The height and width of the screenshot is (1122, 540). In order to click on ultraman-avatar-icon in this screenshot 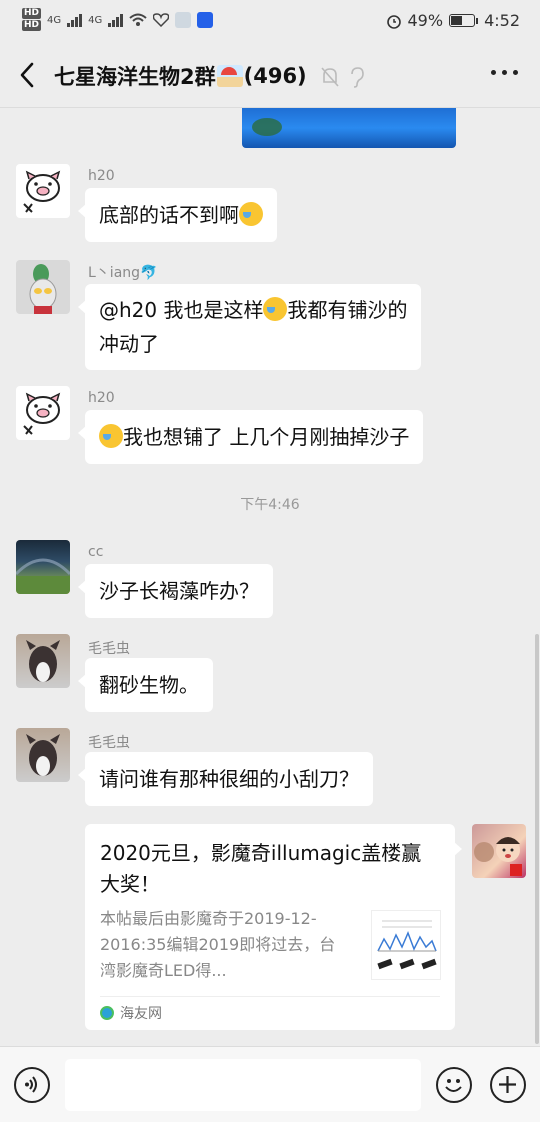, I will do `click(43, 289)`.